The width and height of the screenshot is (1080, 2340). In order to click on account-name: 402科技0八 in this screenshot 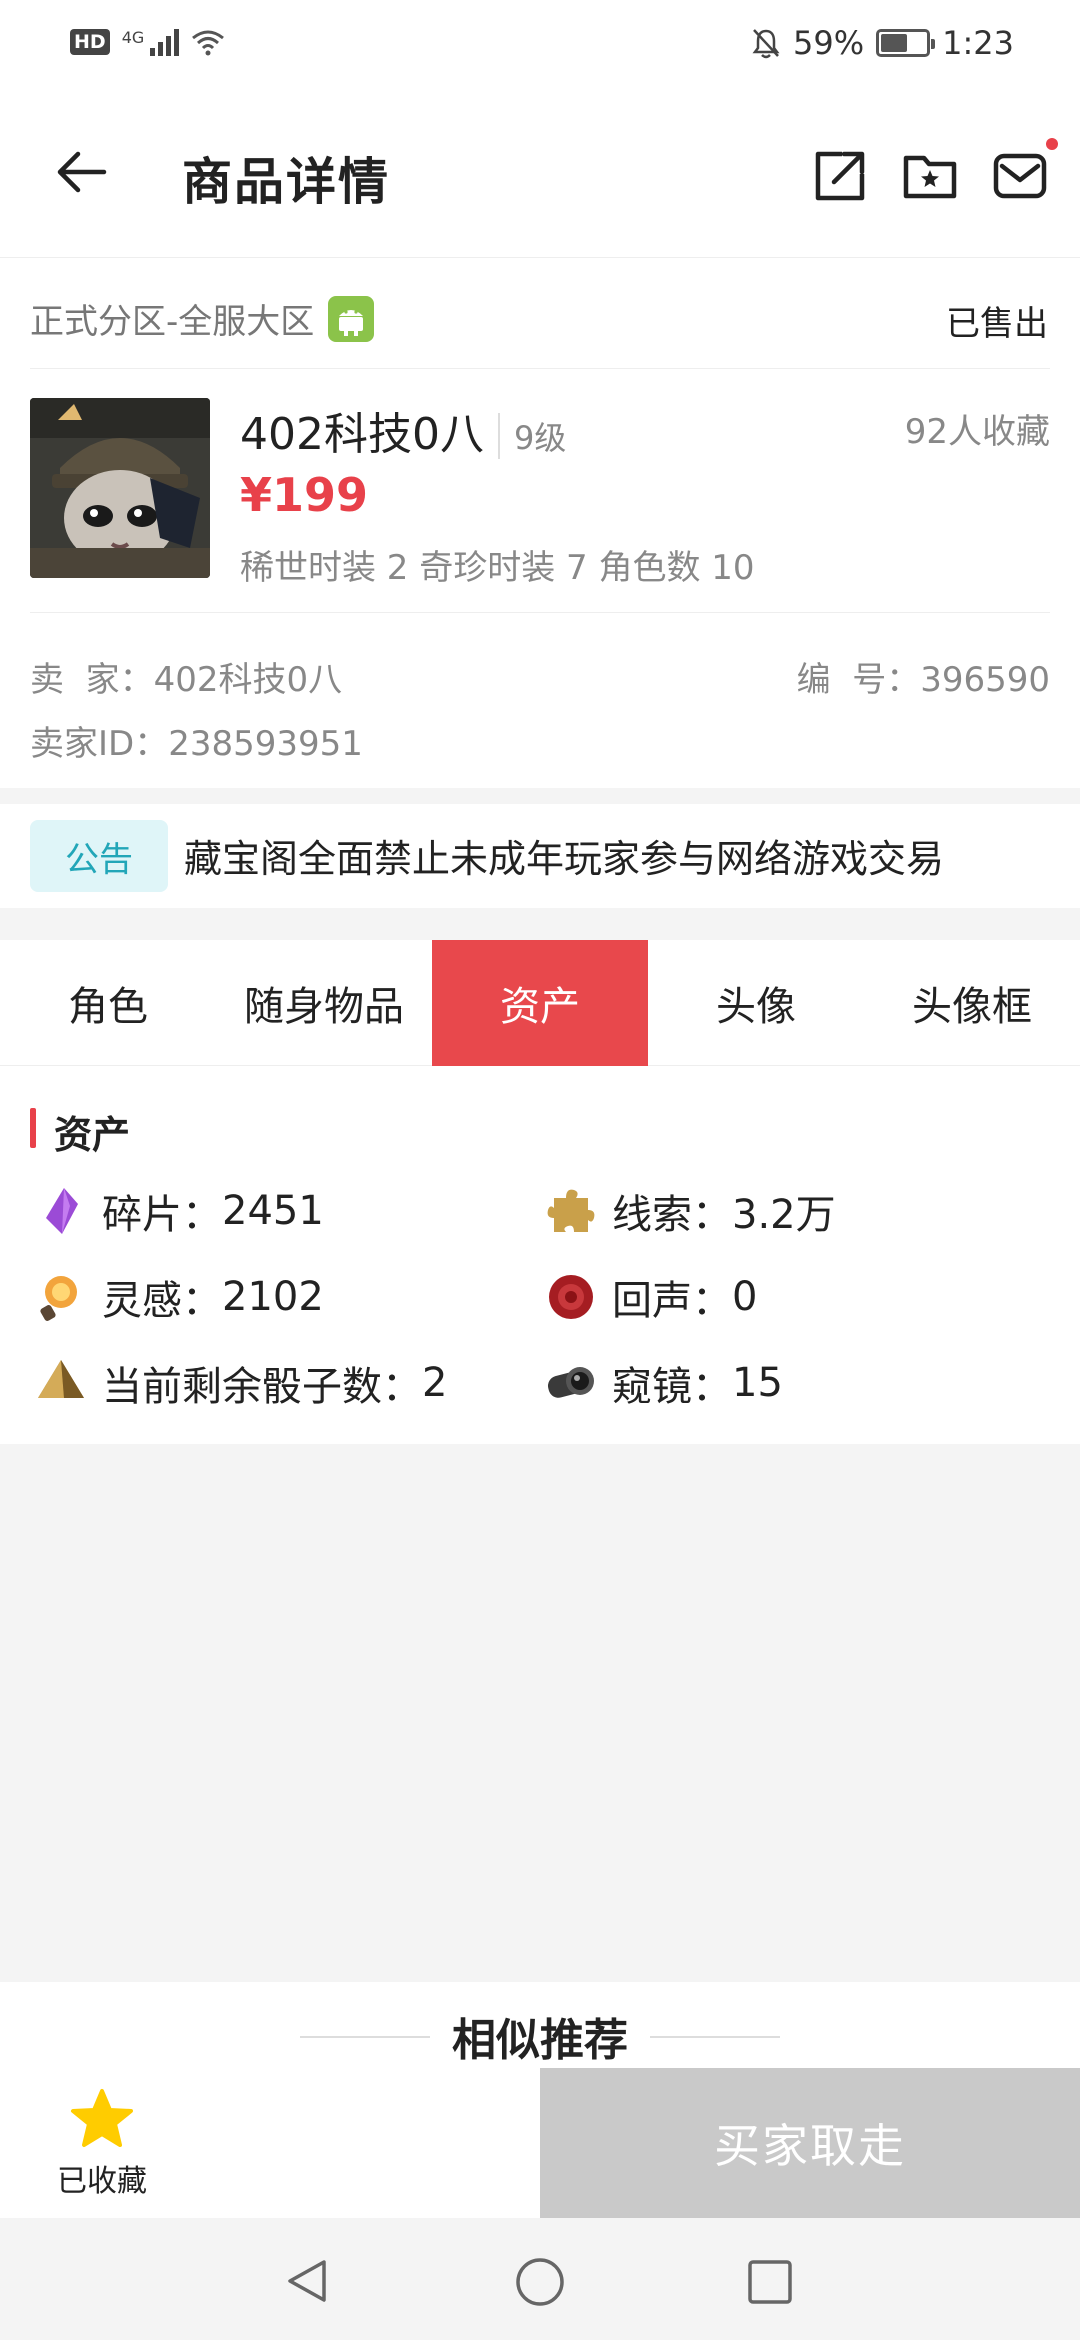, I will do `click(362, 434)`.